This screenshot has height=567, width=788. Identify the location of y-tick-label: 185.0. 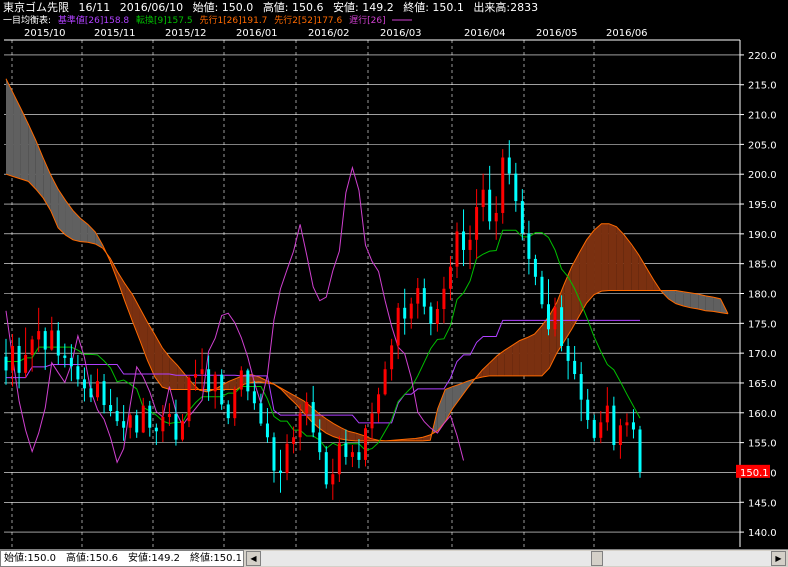
(762, 265).